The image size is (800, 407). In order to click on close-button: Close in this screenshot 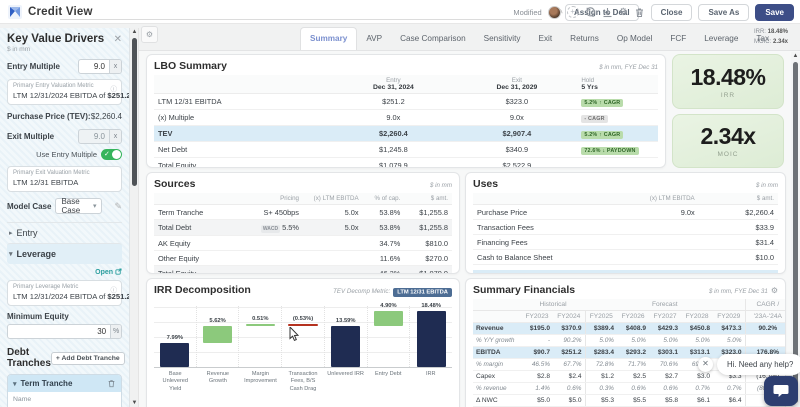, I will do `click(671, 12)`.